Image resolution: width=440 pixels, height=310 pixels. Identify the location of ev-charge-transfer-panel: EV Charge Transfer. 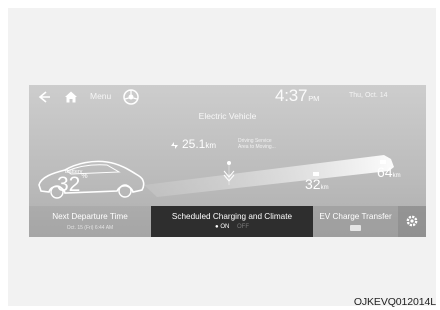
(355, 221).